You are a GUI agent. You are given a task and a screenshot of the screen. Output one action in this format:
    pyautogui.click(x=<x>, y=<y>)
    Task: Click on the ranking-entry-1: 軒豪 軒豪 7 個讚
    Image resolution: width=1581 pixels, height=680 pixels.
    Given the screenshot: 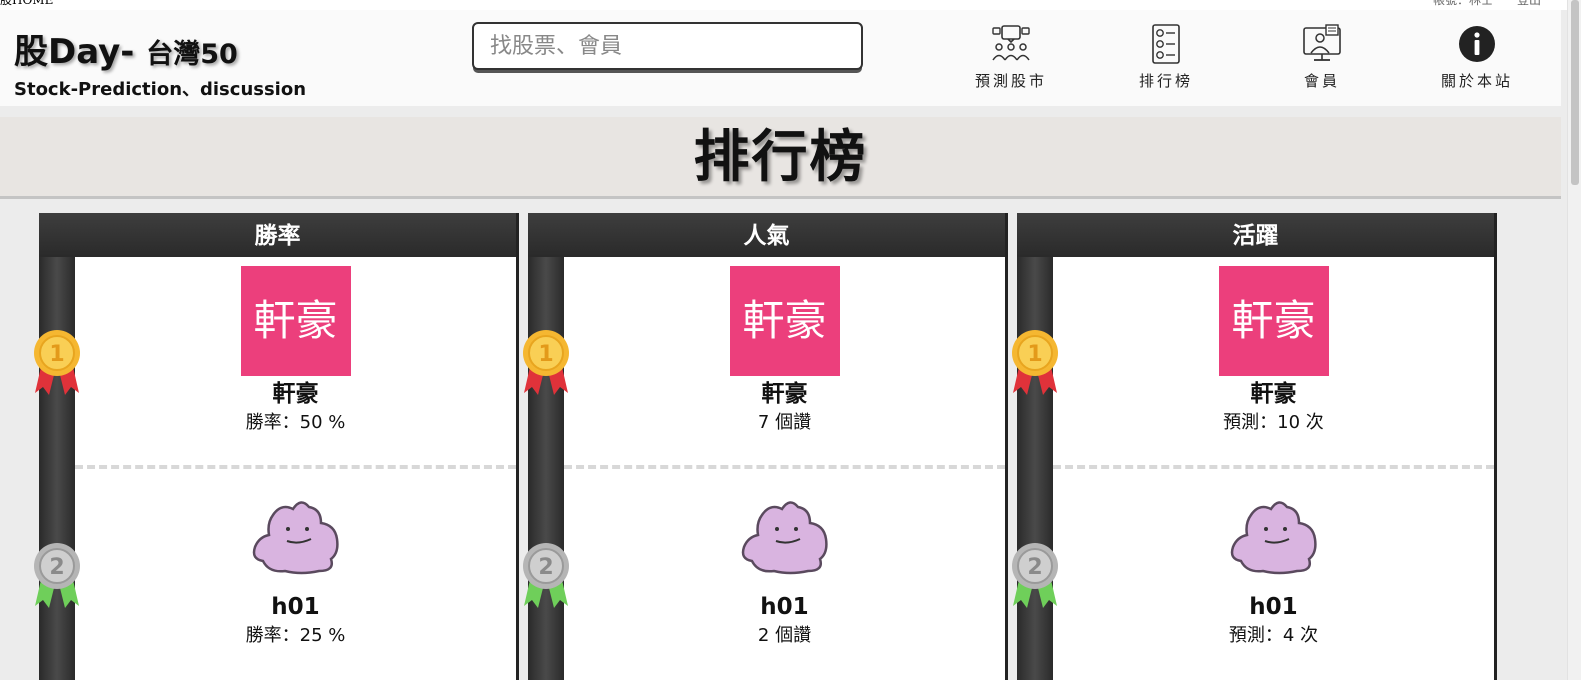 What is the action you would take?
    pyautogui.click(x=784, y=351)
    